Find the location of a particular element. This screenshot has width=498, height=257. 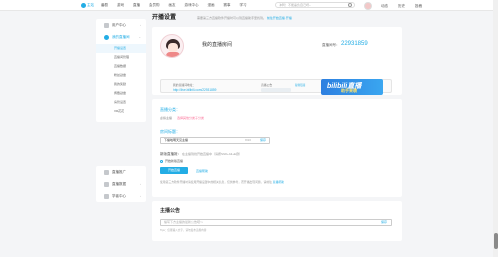

sidebar-subitem: 我的奖励 is located at coordinates (121, 84).